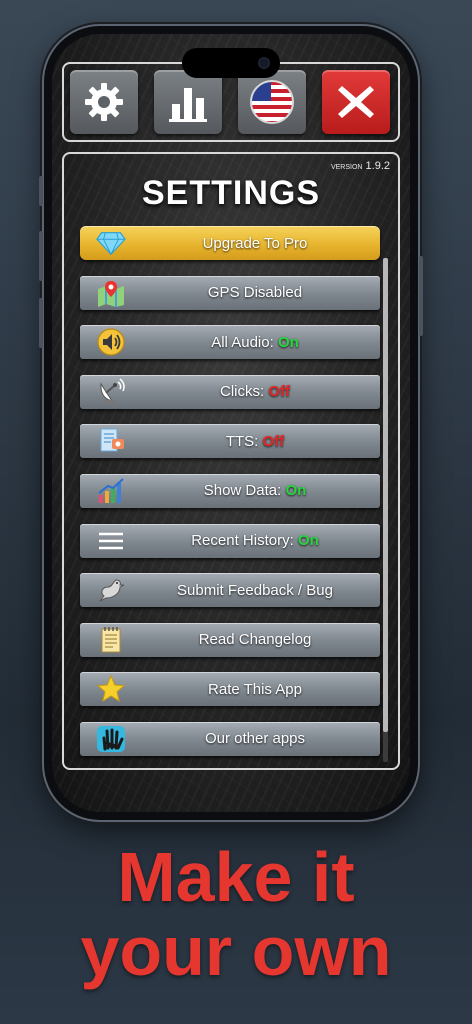 This screenshot has height=1024, width=472. I want to click on page-title: SETTINGS, so click(231, 193).